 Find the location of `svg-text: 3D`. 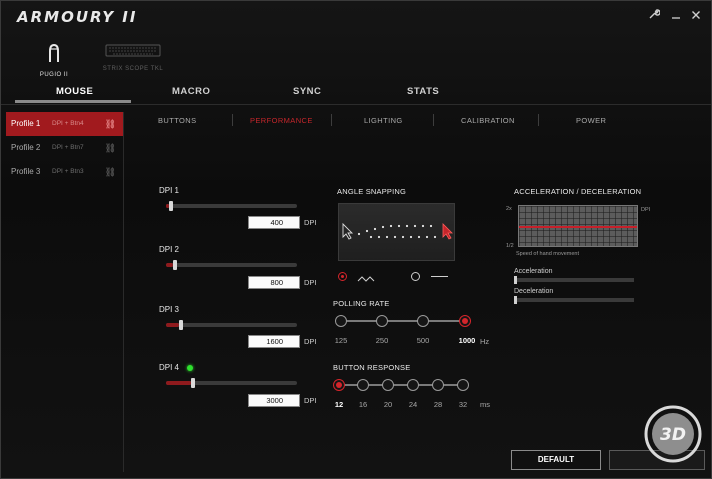

svg-text: 3D is located at coordinates (673, 435).